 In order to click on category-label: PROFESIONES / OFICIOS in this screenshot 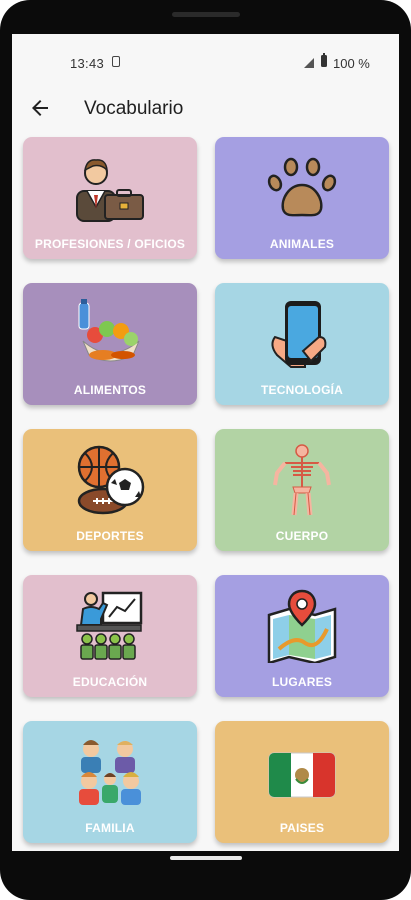, I will do `click(110, 244)`.